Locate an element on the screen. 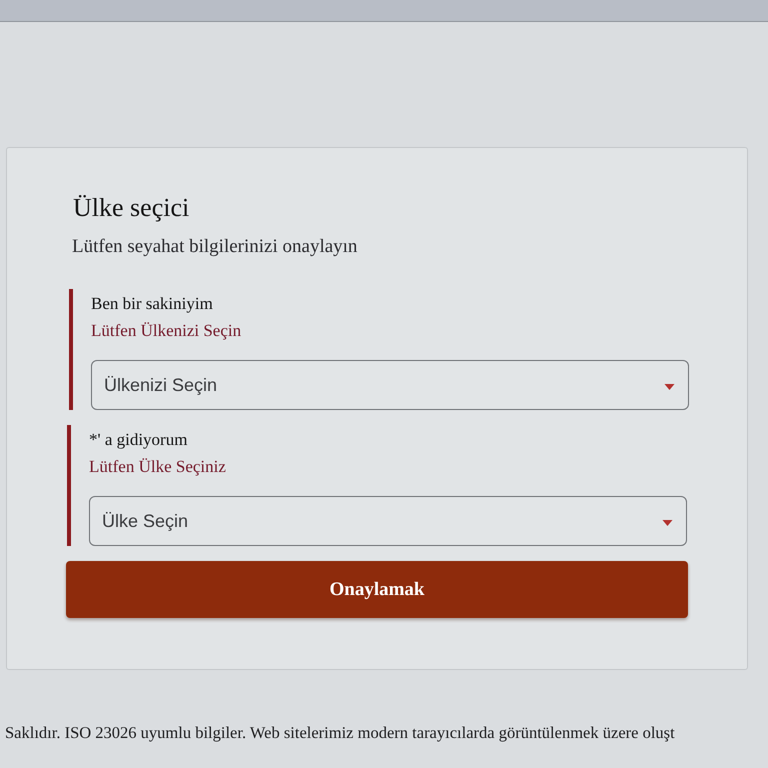  confirm-button: Onaylamak is located at coordinates (377, 589).